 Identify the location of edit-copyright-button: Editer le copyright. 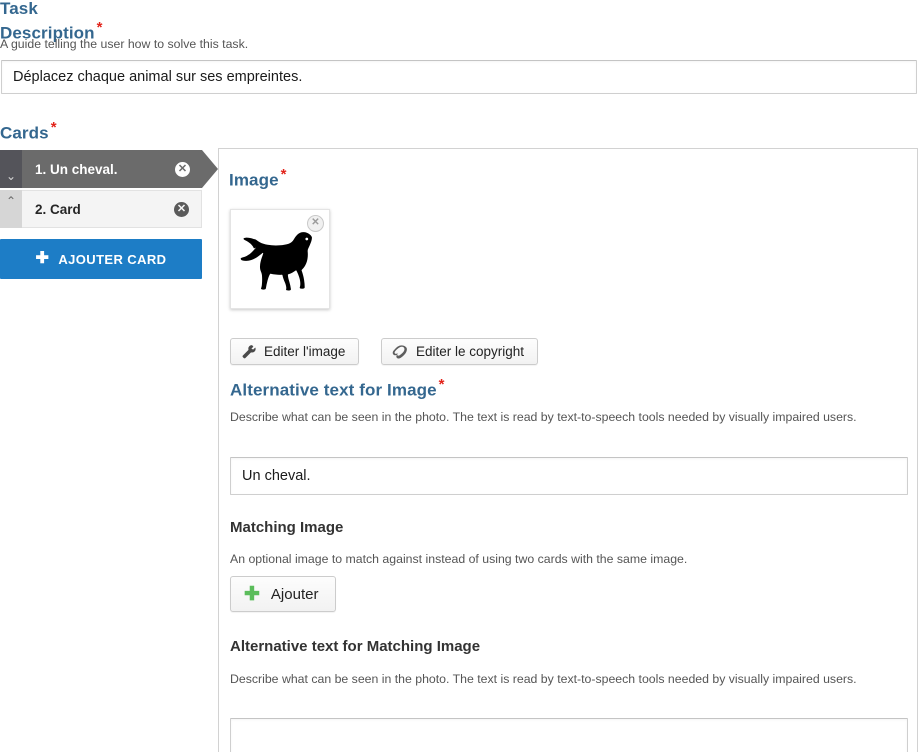
(460, 351).